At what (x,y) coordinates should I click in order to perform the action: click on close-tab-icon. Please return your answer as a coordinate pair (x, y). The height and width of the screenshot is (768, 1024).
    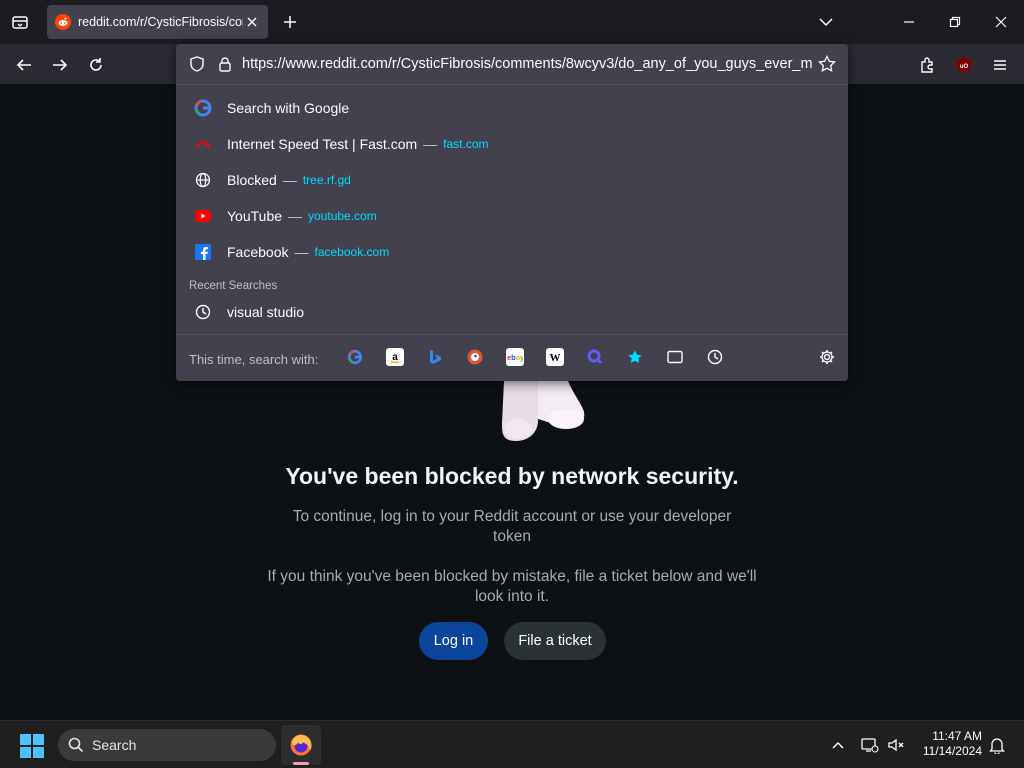
    Looking at the image, I should click on (252, 22).